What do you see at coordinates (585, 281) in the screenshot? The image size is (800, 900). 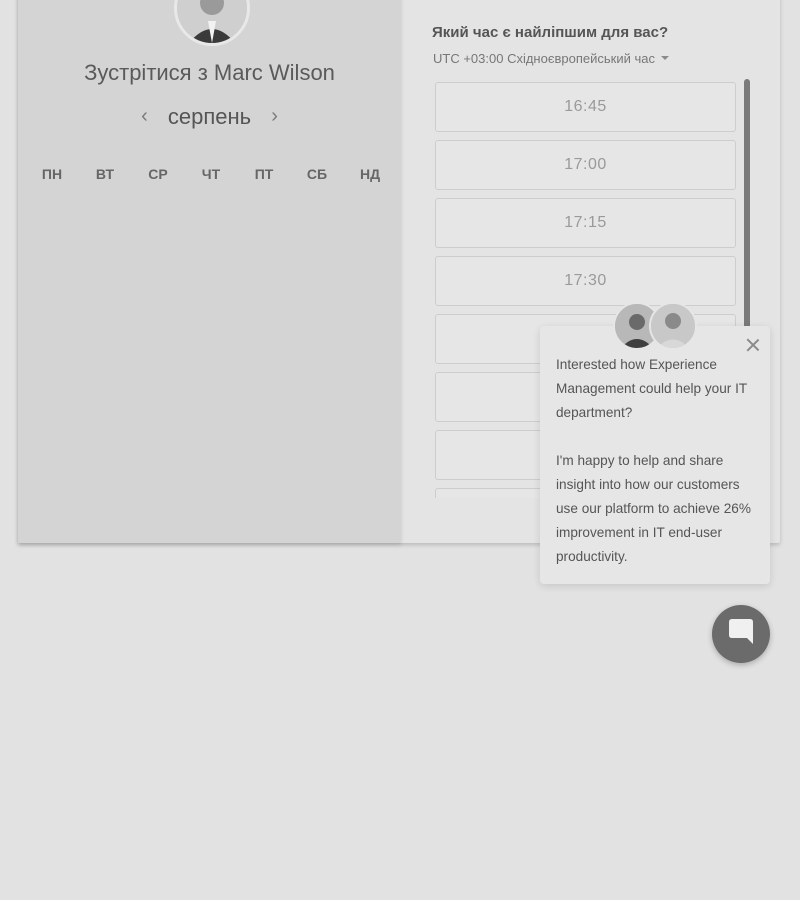 I see `time-slot-button: 17:30` at bounding box center [585, 281].